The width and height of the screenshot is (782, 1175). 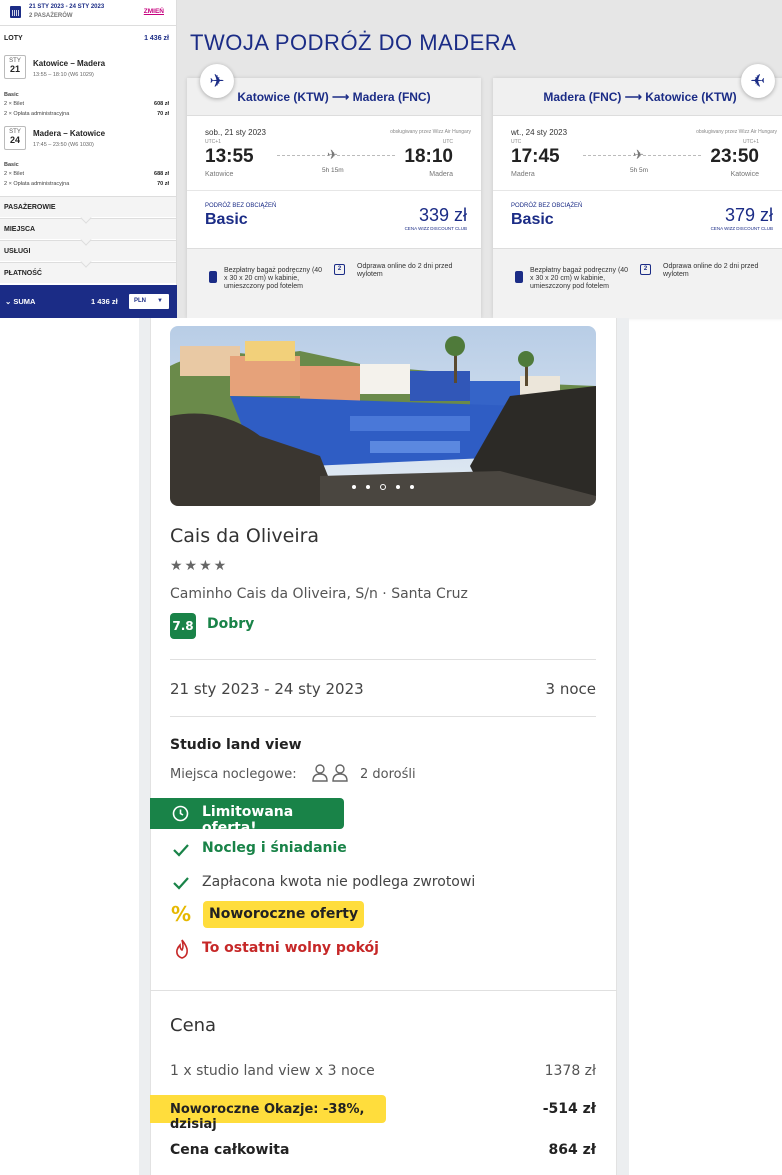 I want to click on currency-value: PLN, so click(x=140, y=301).